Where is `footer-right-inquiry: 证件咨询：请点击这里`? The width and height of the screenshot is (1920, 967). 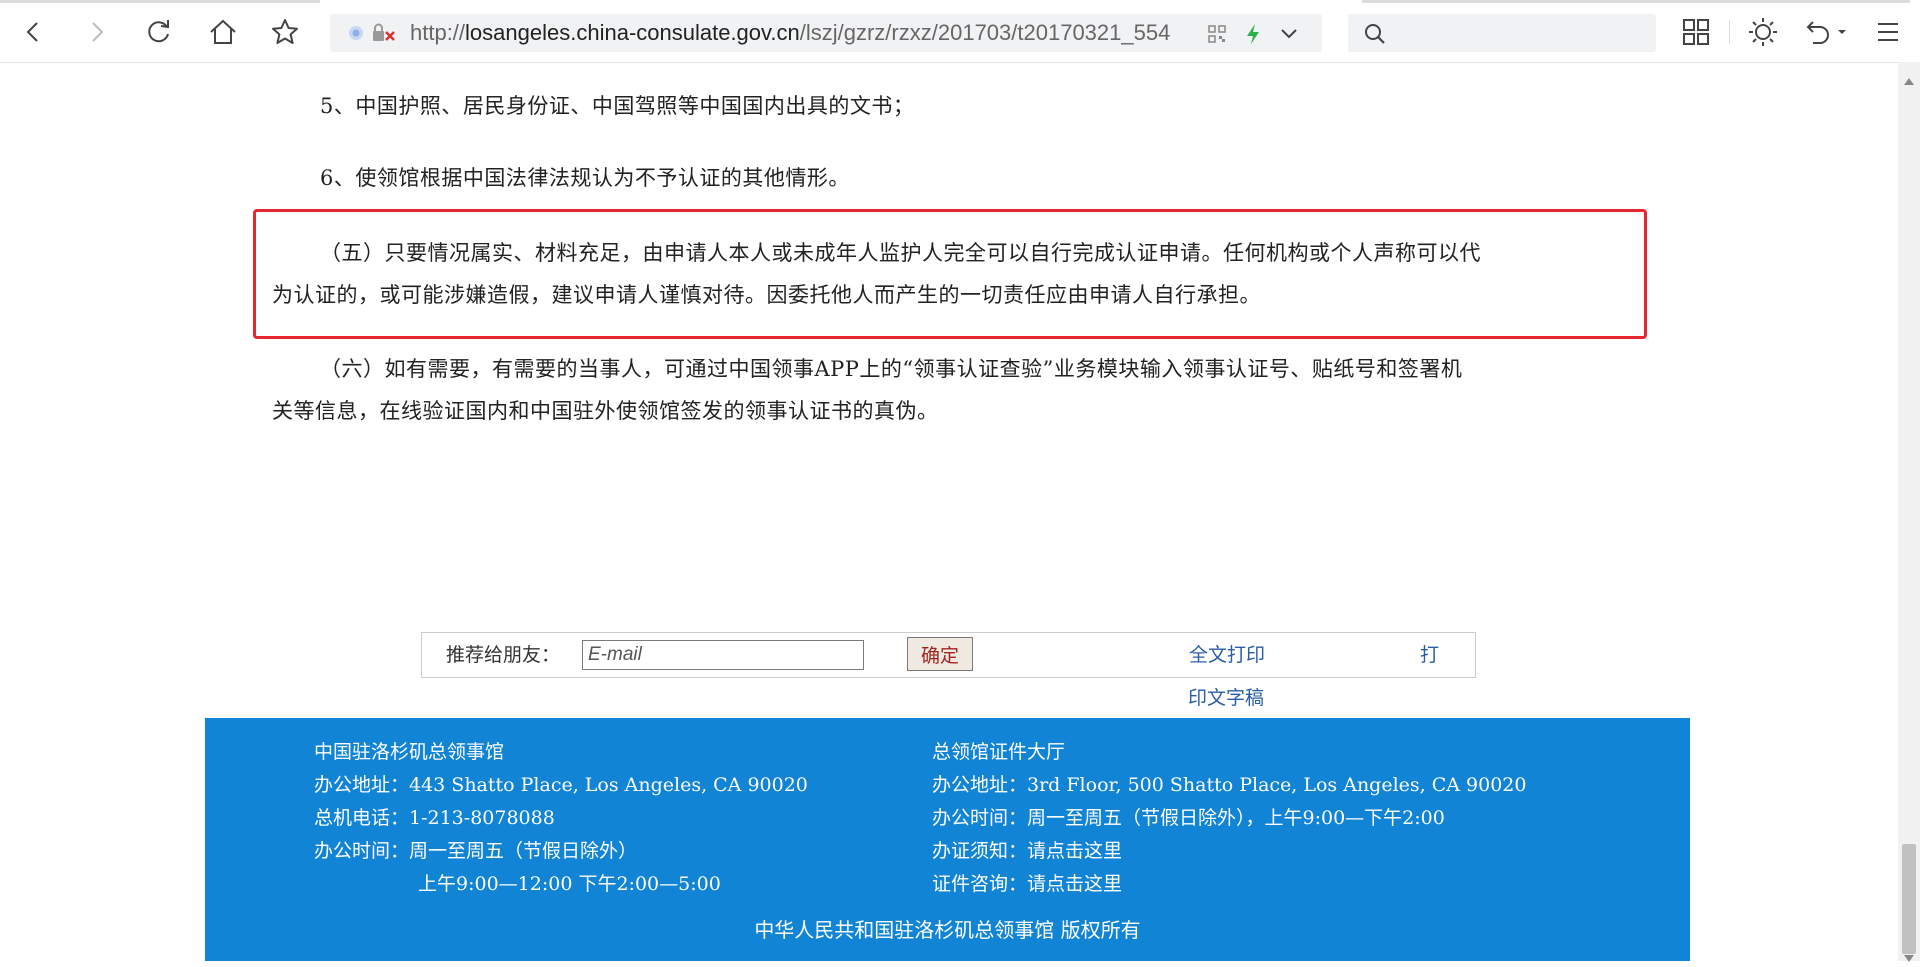 footer-right-inquiry: 证件咨询：请点击这里 is located at coordinates (1027, 884).